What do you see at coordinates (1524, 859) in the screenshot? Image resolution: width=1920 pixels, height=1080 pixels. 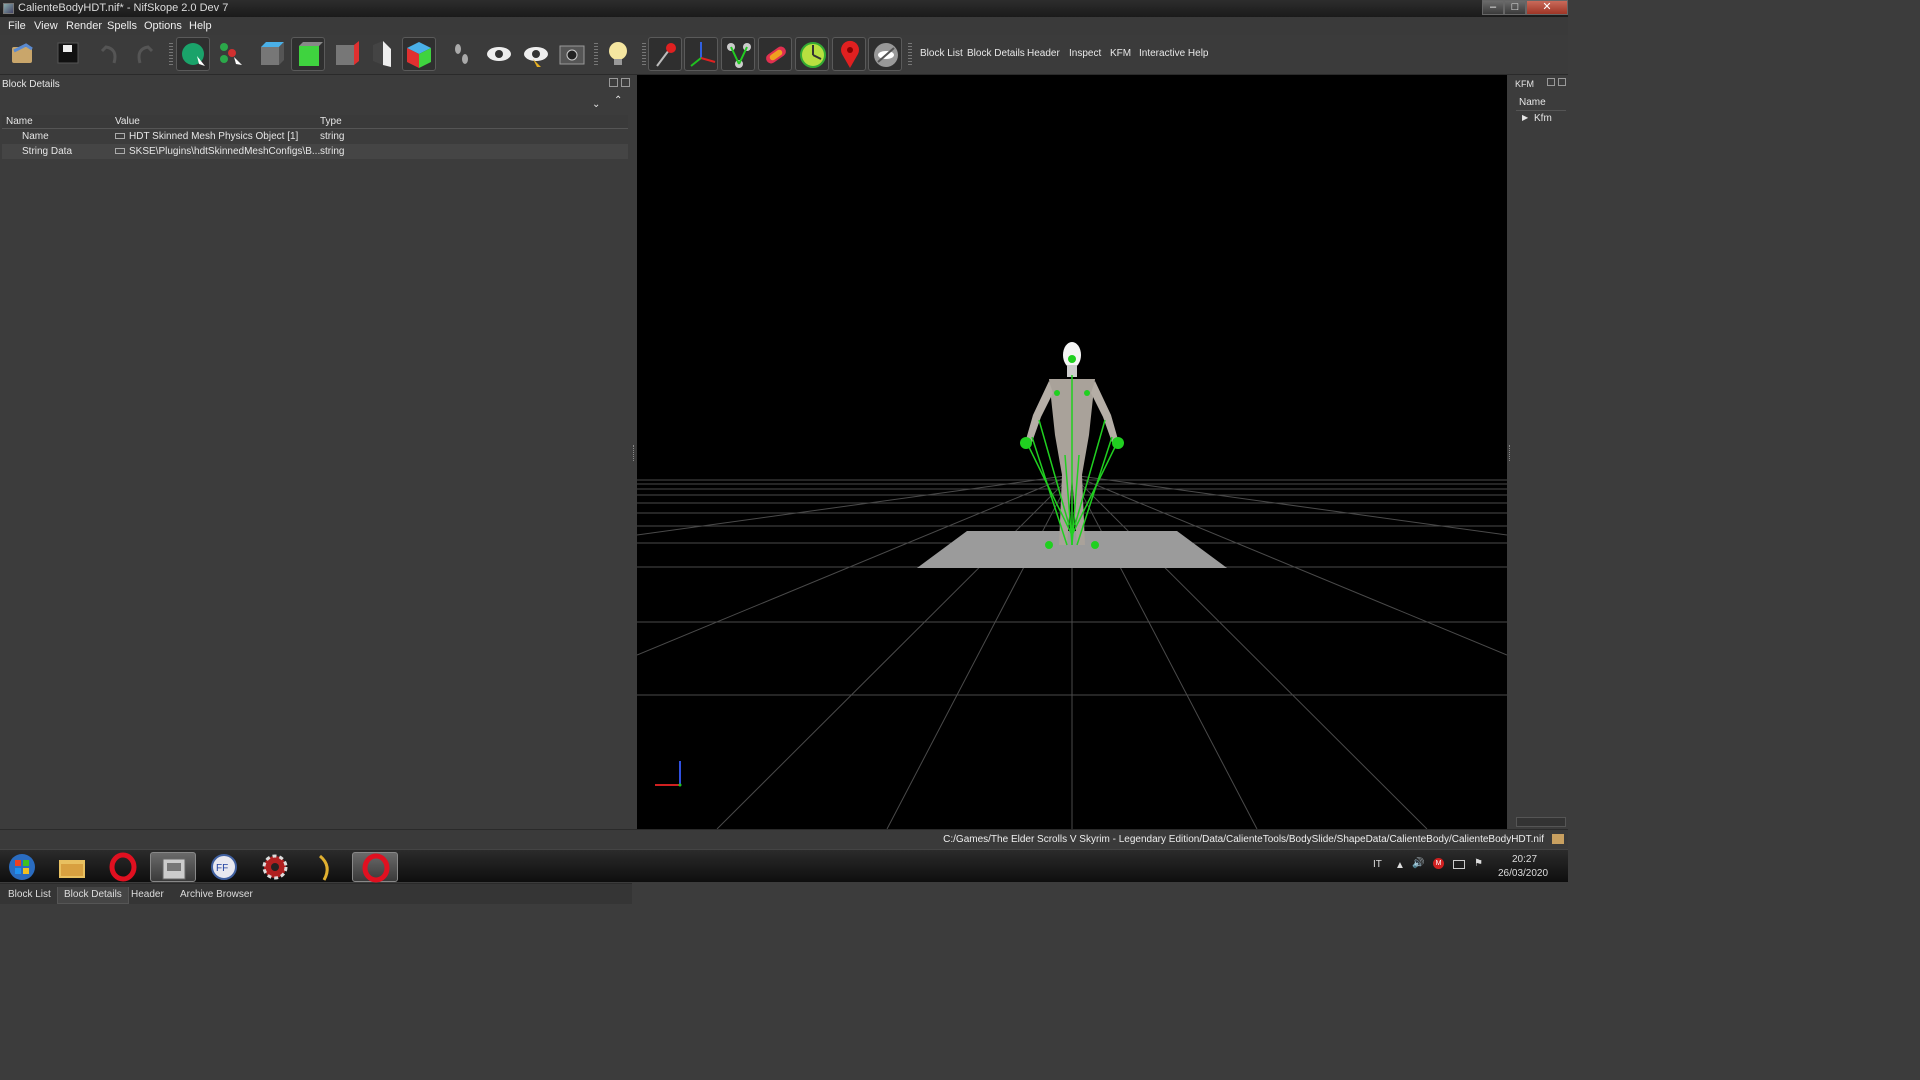 I see `clock-time: 20:27` at bounding box center [1524, 859].